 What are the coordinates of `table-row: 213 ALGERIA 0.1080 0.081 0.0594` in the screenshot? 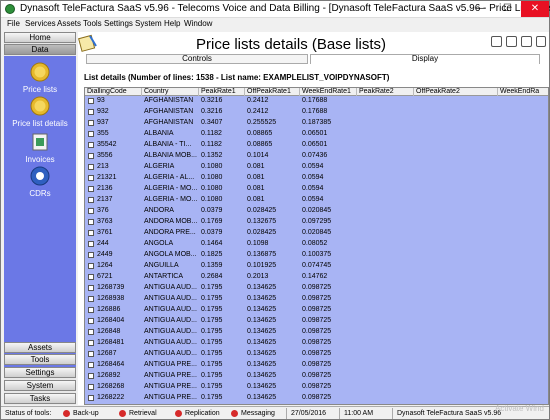 It's located at (316, 167).